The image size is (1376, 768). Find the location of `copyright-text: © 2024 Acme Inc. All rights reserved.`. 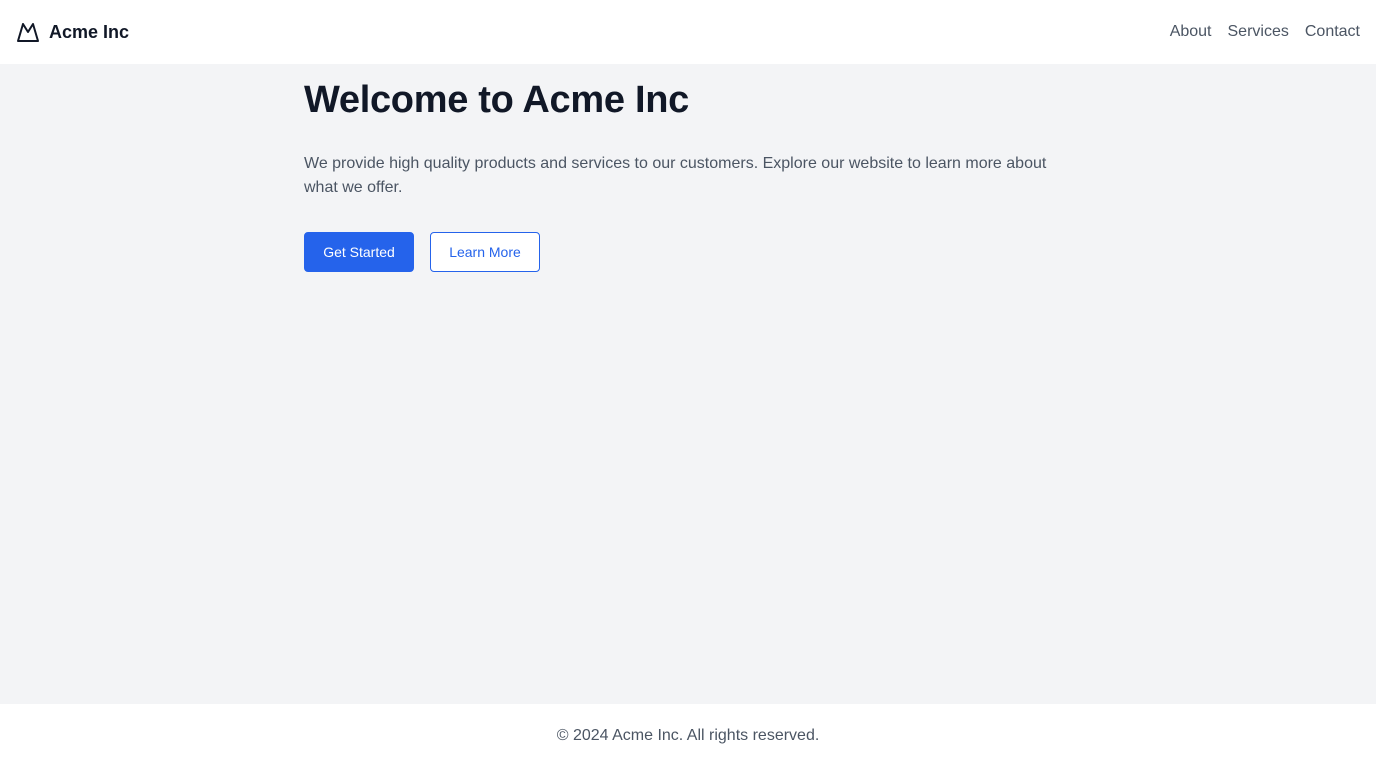

copyright-text: © 2024 Acme Inc. All rights reserved. is located at coordinates (688, 735).